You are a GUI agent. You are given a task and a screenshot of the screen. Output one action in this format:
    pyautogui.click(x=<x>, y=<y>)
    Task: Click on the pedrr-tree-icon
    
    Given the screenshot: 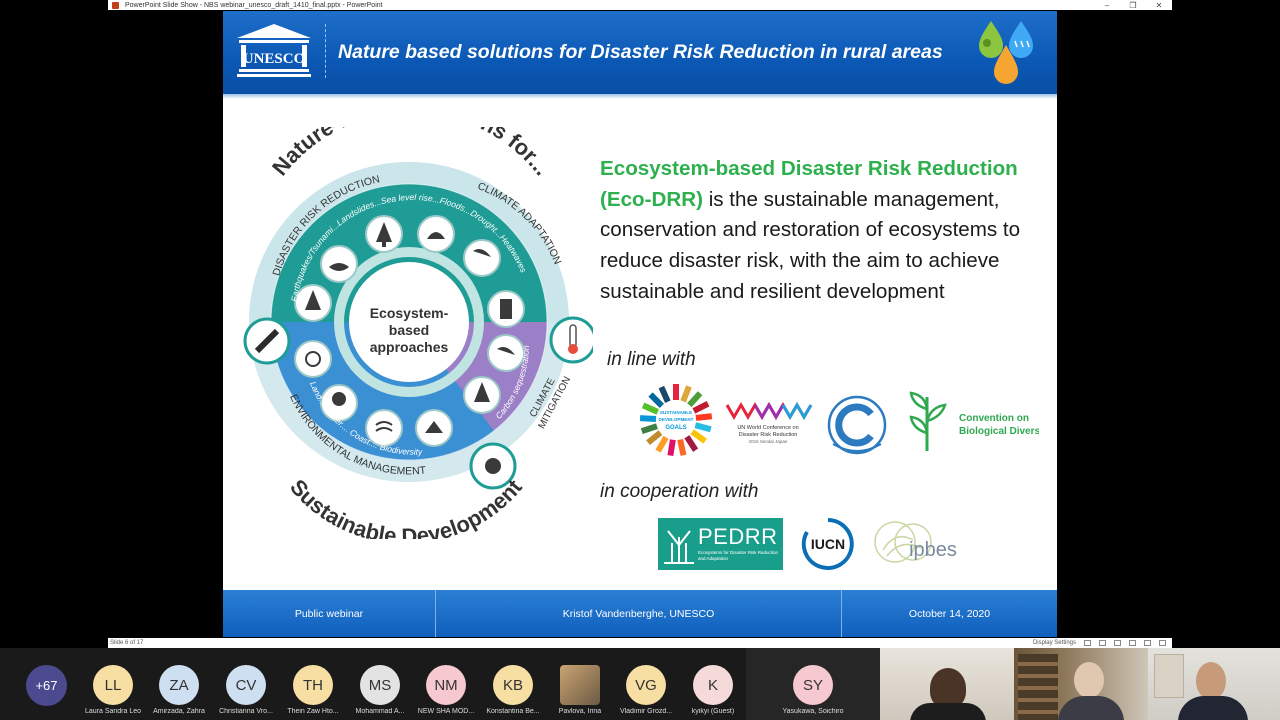 What is the action you would take?
    pyautogui.click(x=679, y=547)
    